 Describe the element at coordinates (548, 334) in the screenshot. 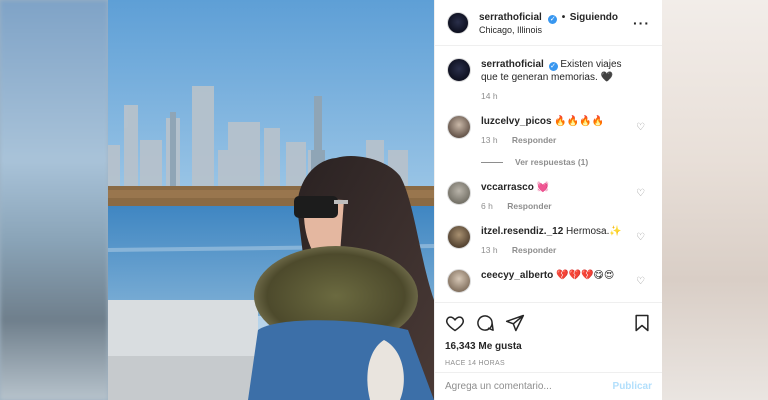

I see `post-actions: 16,343 Me gusta HACE 14 HORAS` at that location.